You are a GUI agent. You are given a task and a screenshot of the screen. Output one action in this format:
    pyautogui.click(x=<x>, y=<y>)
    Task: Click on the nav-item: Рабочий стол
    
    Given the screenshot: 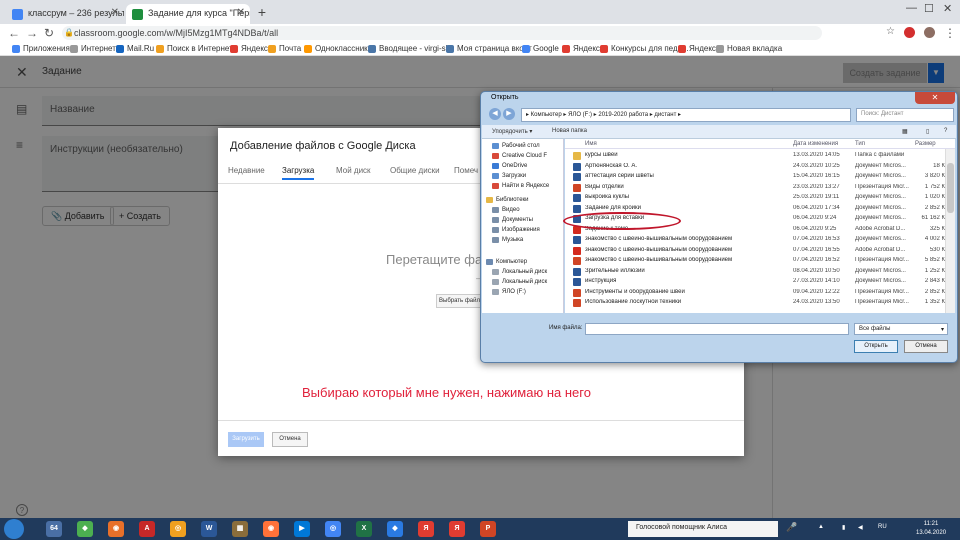 What is the action you would take?
    pyautogui.click(x=516, y=146)
    